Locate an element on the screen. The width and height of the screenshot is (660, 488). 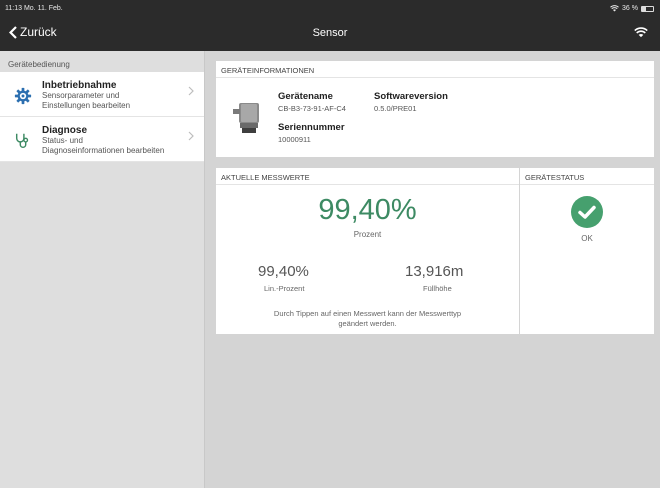
lin-percent-value: 99,40% is located at coordinates (283, 271).